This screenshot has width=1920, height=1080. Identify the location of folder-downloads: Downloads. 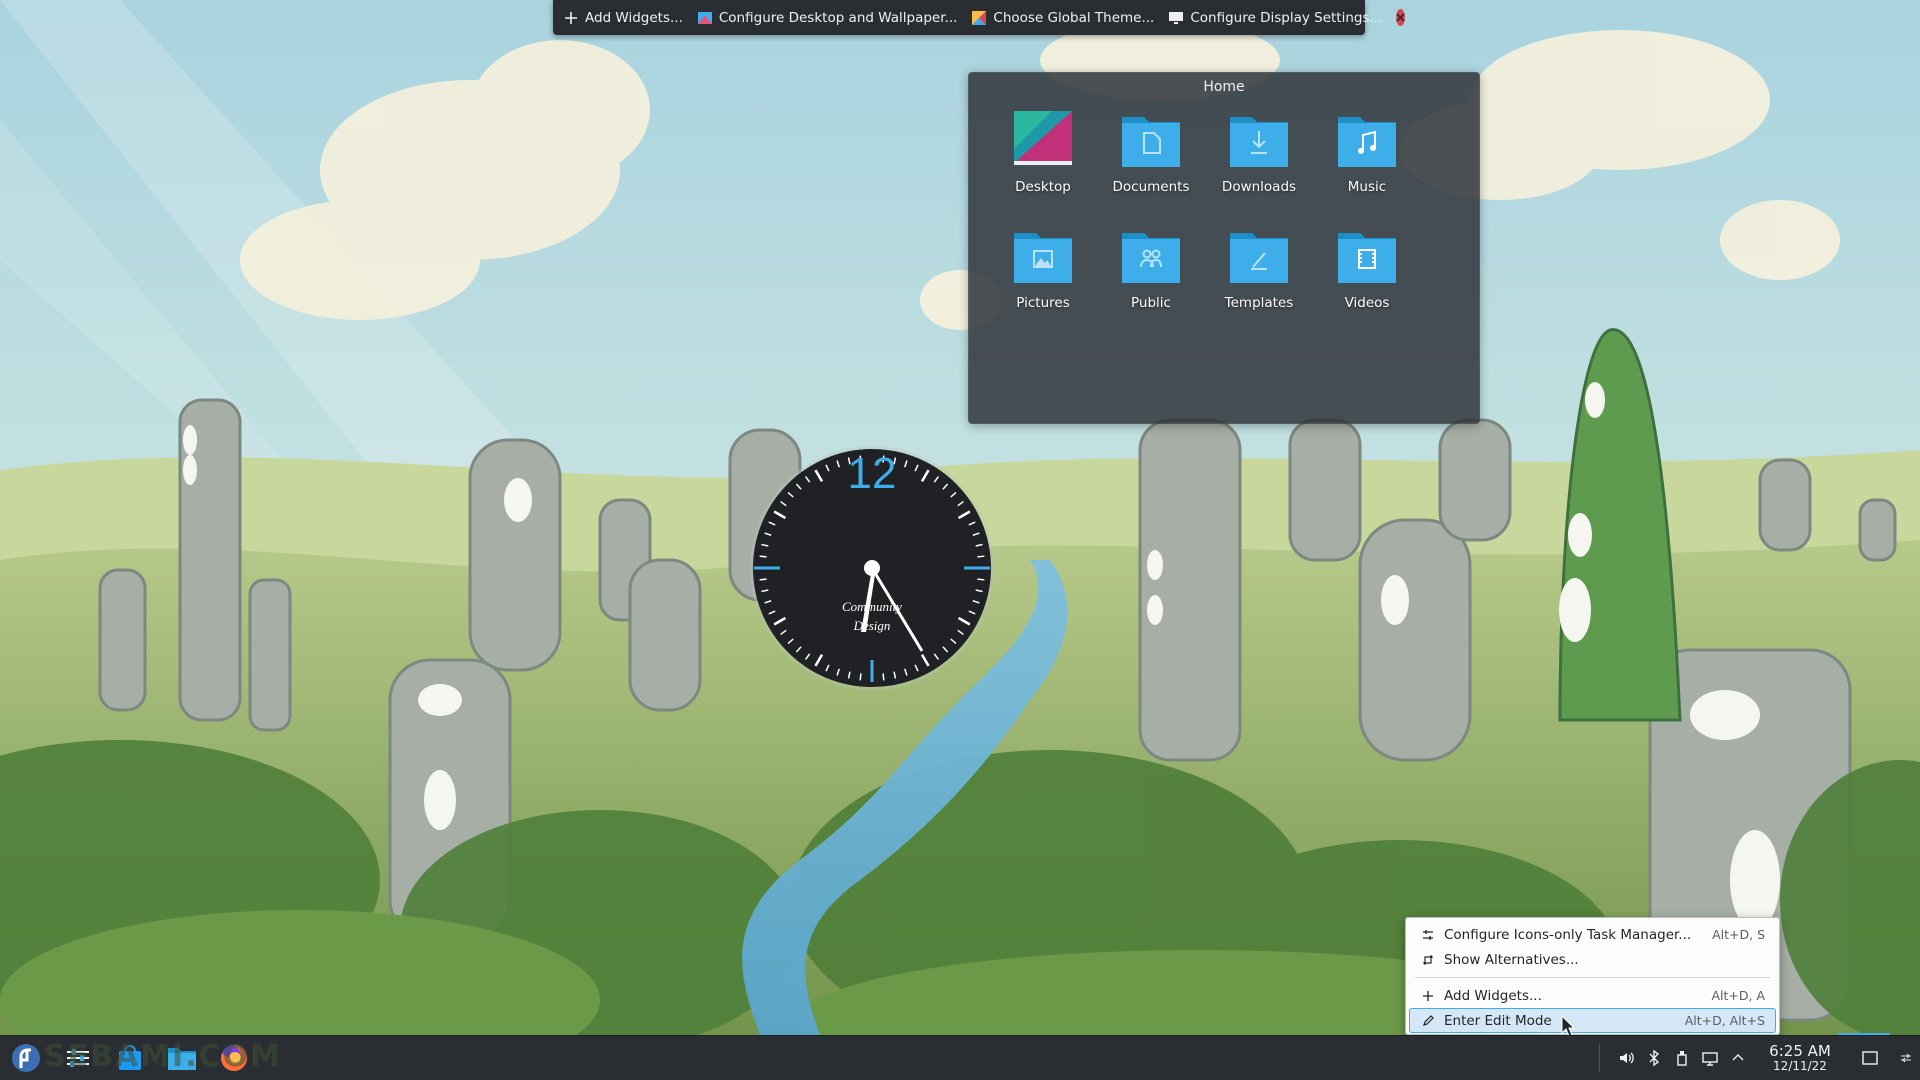
(1259, 165).